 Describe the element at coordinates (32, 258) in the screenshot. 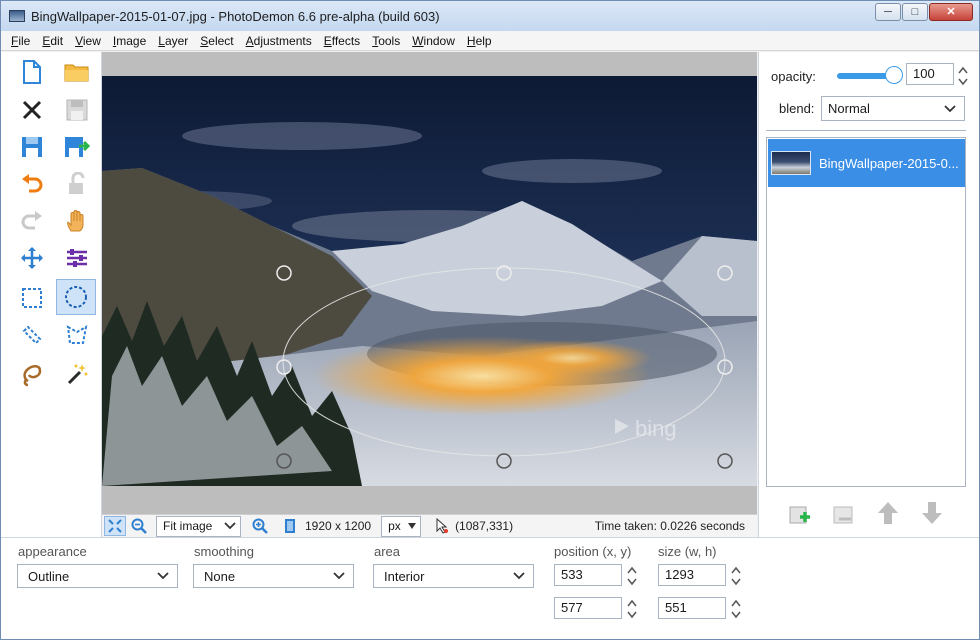

I see `move-icon` at that location.